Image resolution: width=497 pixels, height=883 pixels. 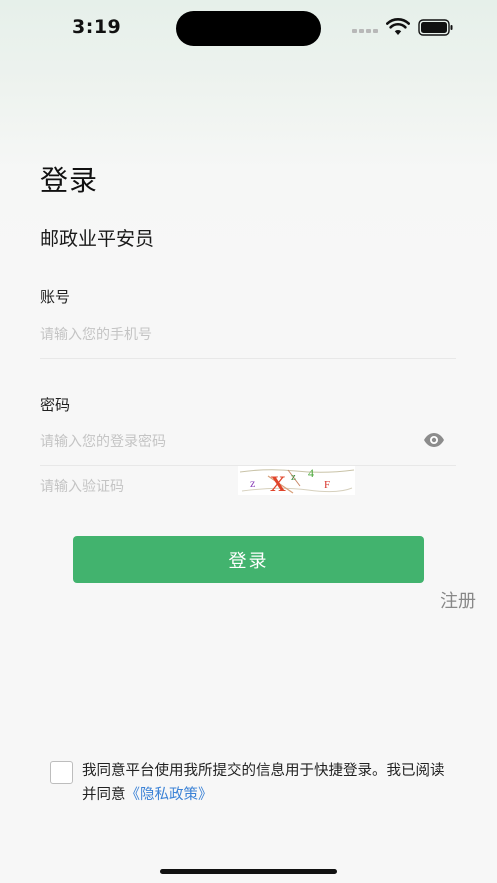 I want to click on captcha-char: 4, so click(x=311, y=473).